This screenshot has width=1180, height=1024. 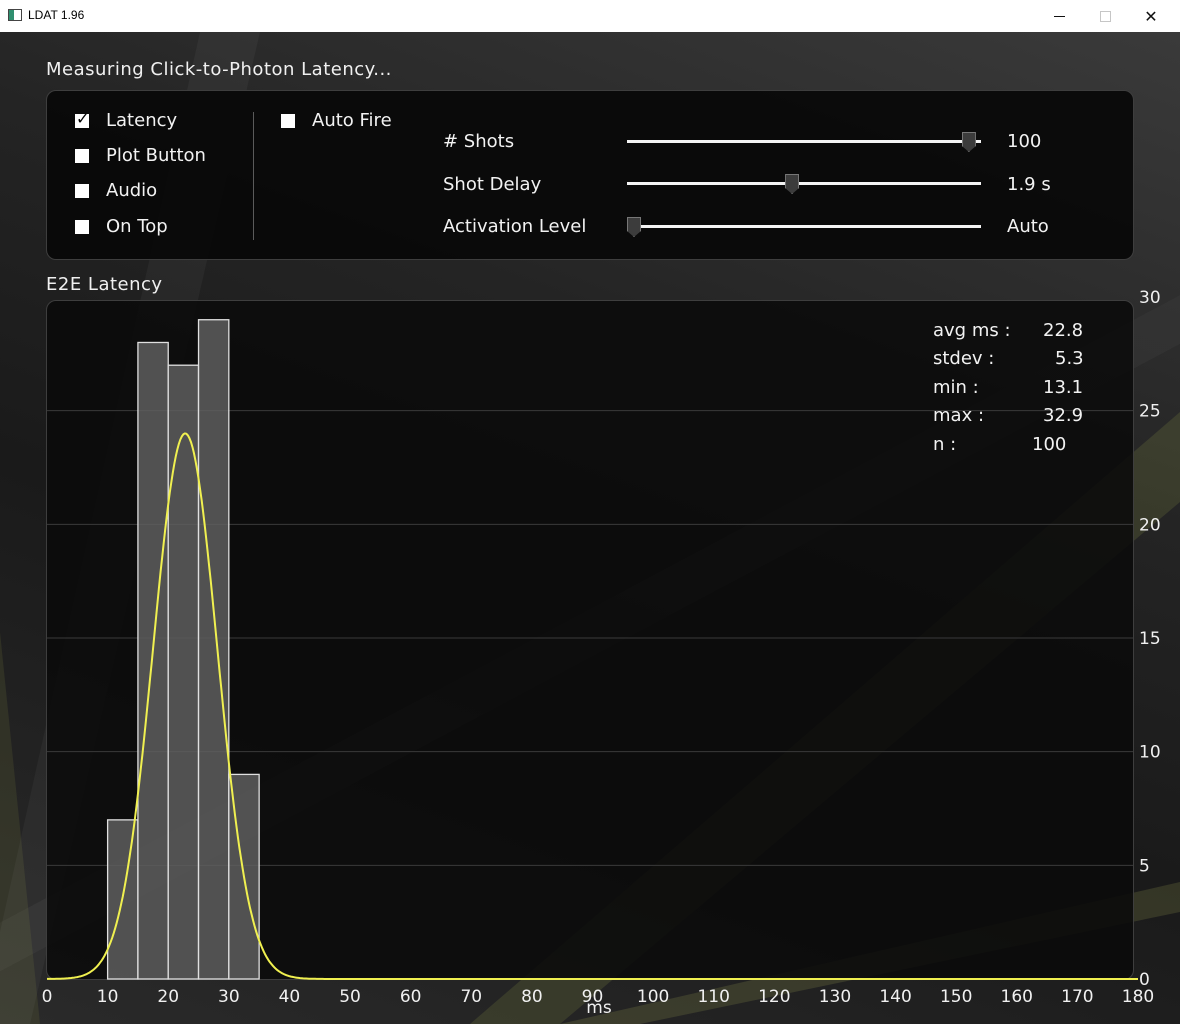 I want to click on stat-avg-label: avg ms :, so click(x=972, y=330).